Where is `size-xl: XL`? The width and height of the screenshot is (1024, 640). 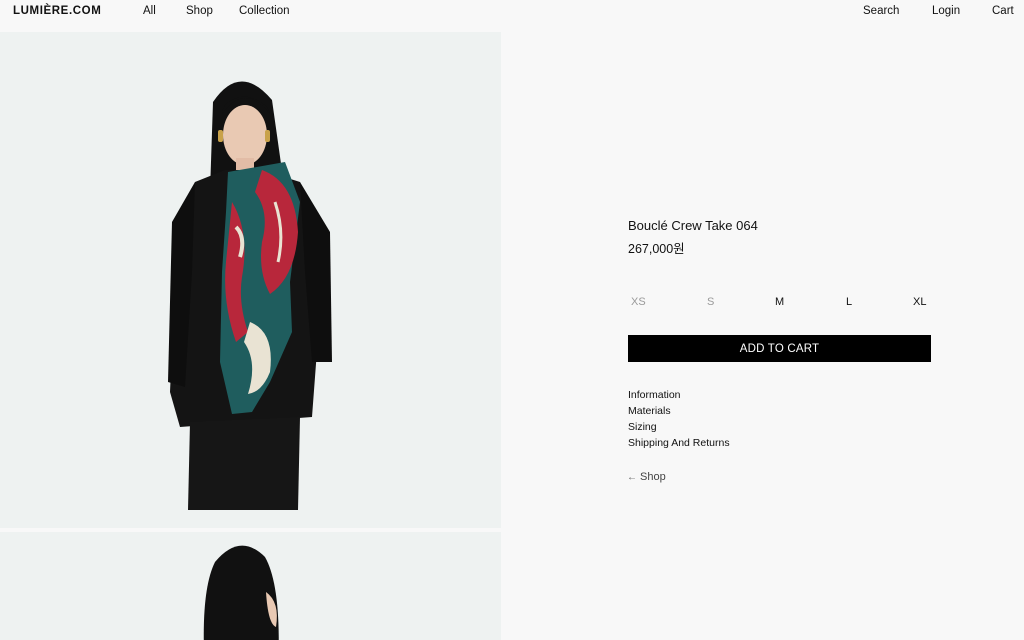
size-xl: XL is located at coordinates (919, 302).